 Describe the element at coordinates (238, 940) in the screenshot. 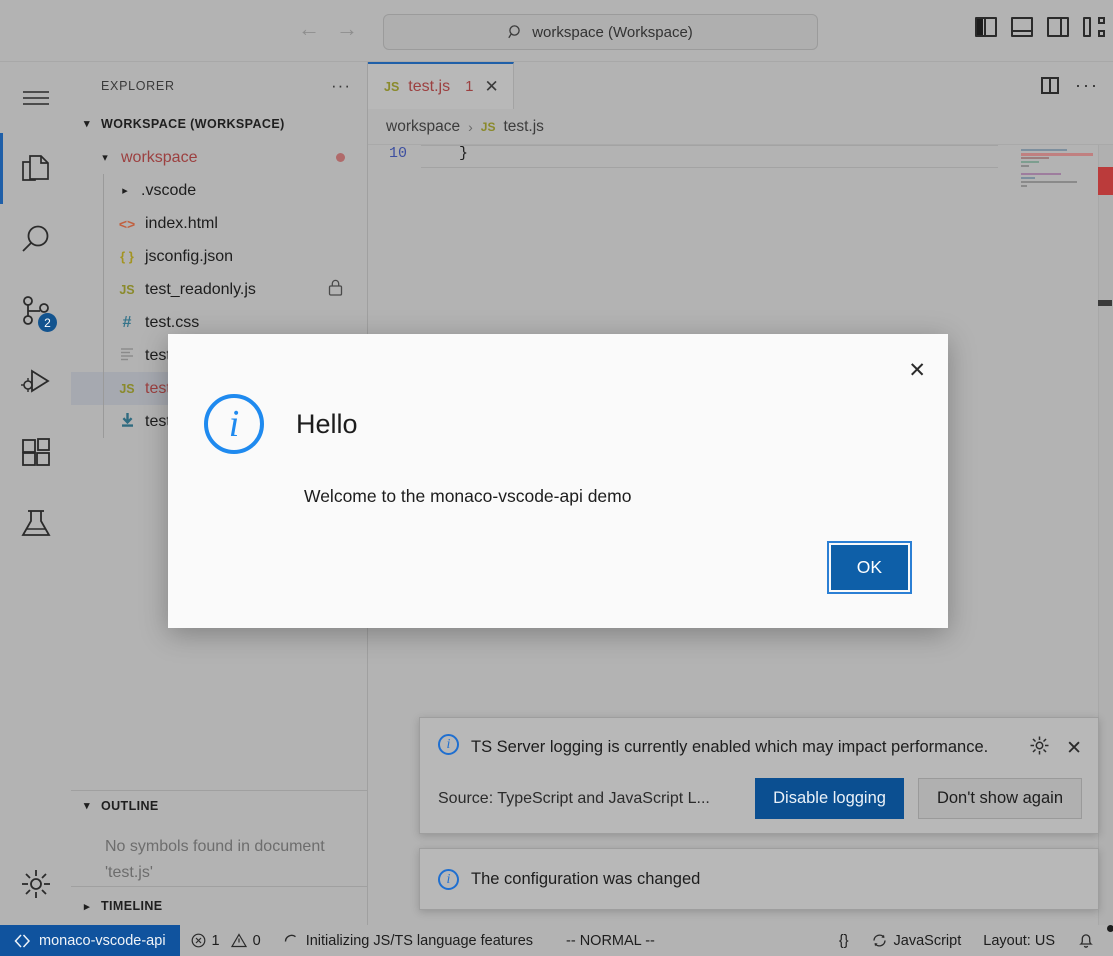

I see `warning-icon` at that location.